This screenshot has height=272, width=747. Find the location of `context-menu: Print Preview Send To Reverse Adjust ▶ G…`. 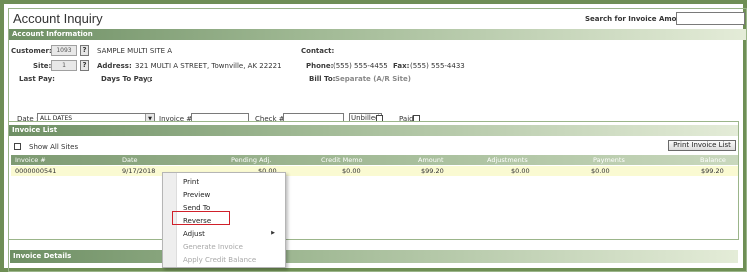

context-menu: Print Preview Send To Reverse Adjust ▶ G… is located at coordinates (224, 220).